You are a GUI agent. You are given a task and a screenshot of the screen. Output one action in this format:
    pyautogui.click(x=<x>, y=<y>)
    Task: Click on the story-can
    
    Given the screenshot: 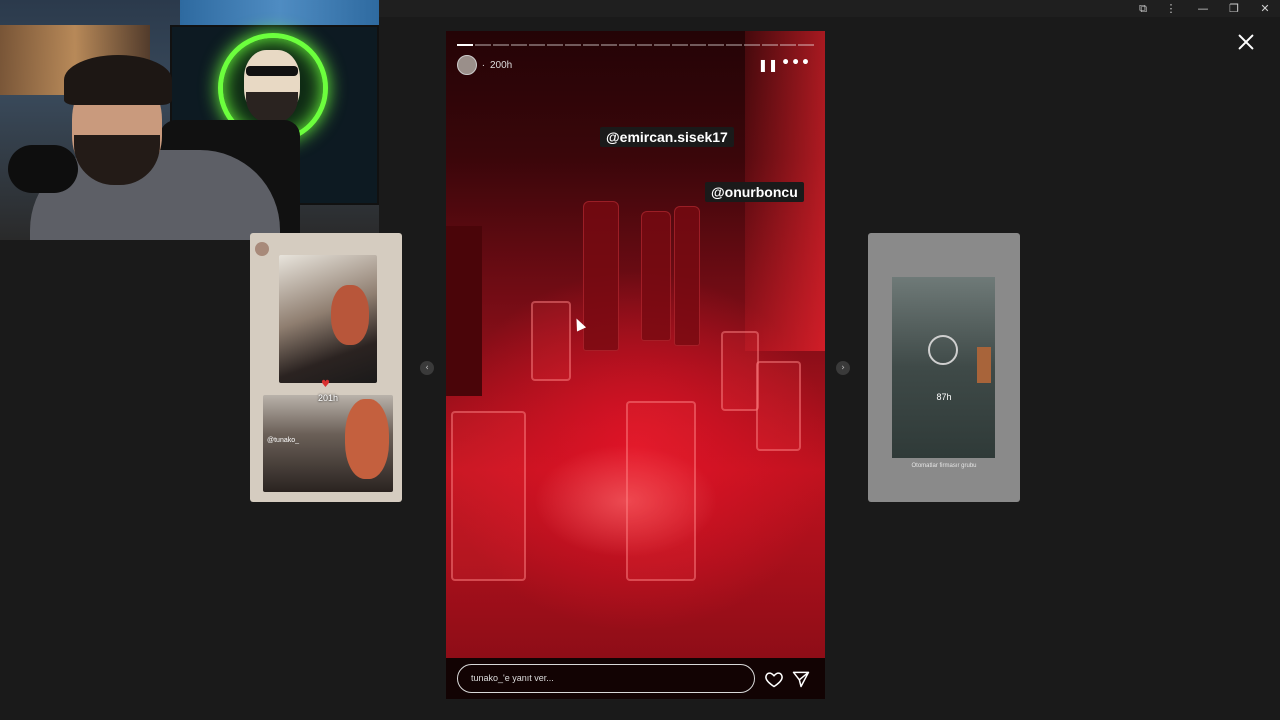 What is the action you would take?
    pyautogui.click(x=464, y=311)
    